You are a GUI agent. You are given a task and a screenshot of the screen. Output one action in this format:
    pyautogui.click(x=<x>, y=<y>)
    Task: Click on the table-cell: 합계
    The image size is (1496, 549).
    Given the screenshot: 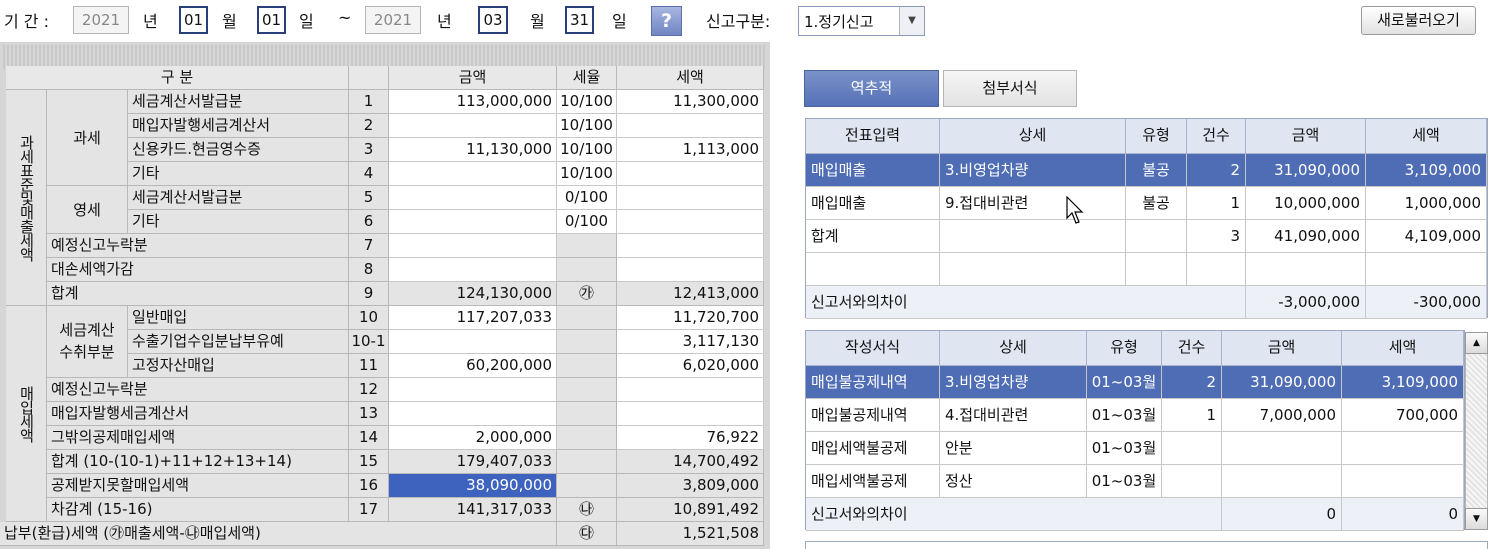 What is the action you would take?
    pyautogui.click(x=873, y=236)
    